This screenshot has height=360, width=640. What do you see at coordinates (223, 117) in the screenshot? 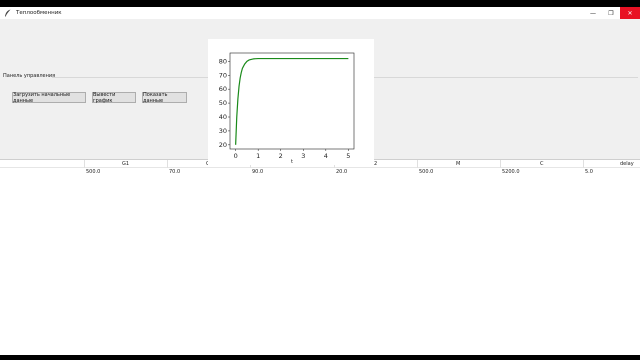
I see `y-tick-label: 40` at bounding box center [223, 117].